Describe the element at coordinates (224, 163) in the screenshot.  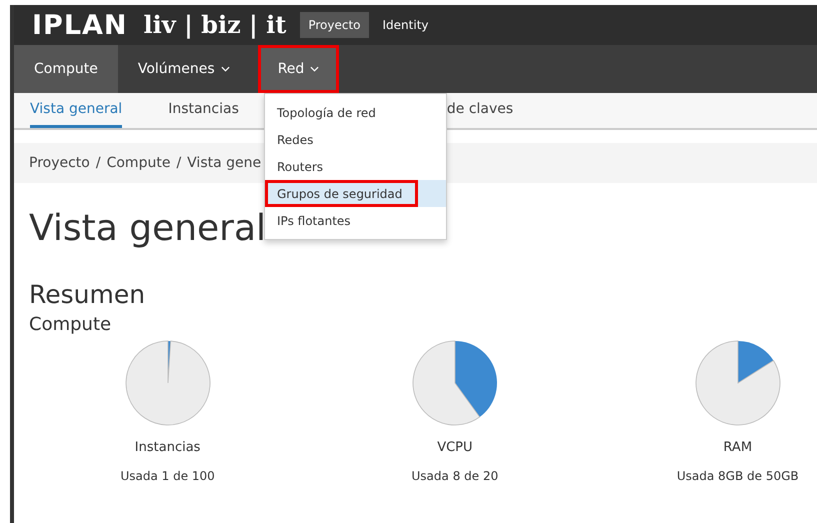
I see `breadcrumb-item: Vista gene` at that location.